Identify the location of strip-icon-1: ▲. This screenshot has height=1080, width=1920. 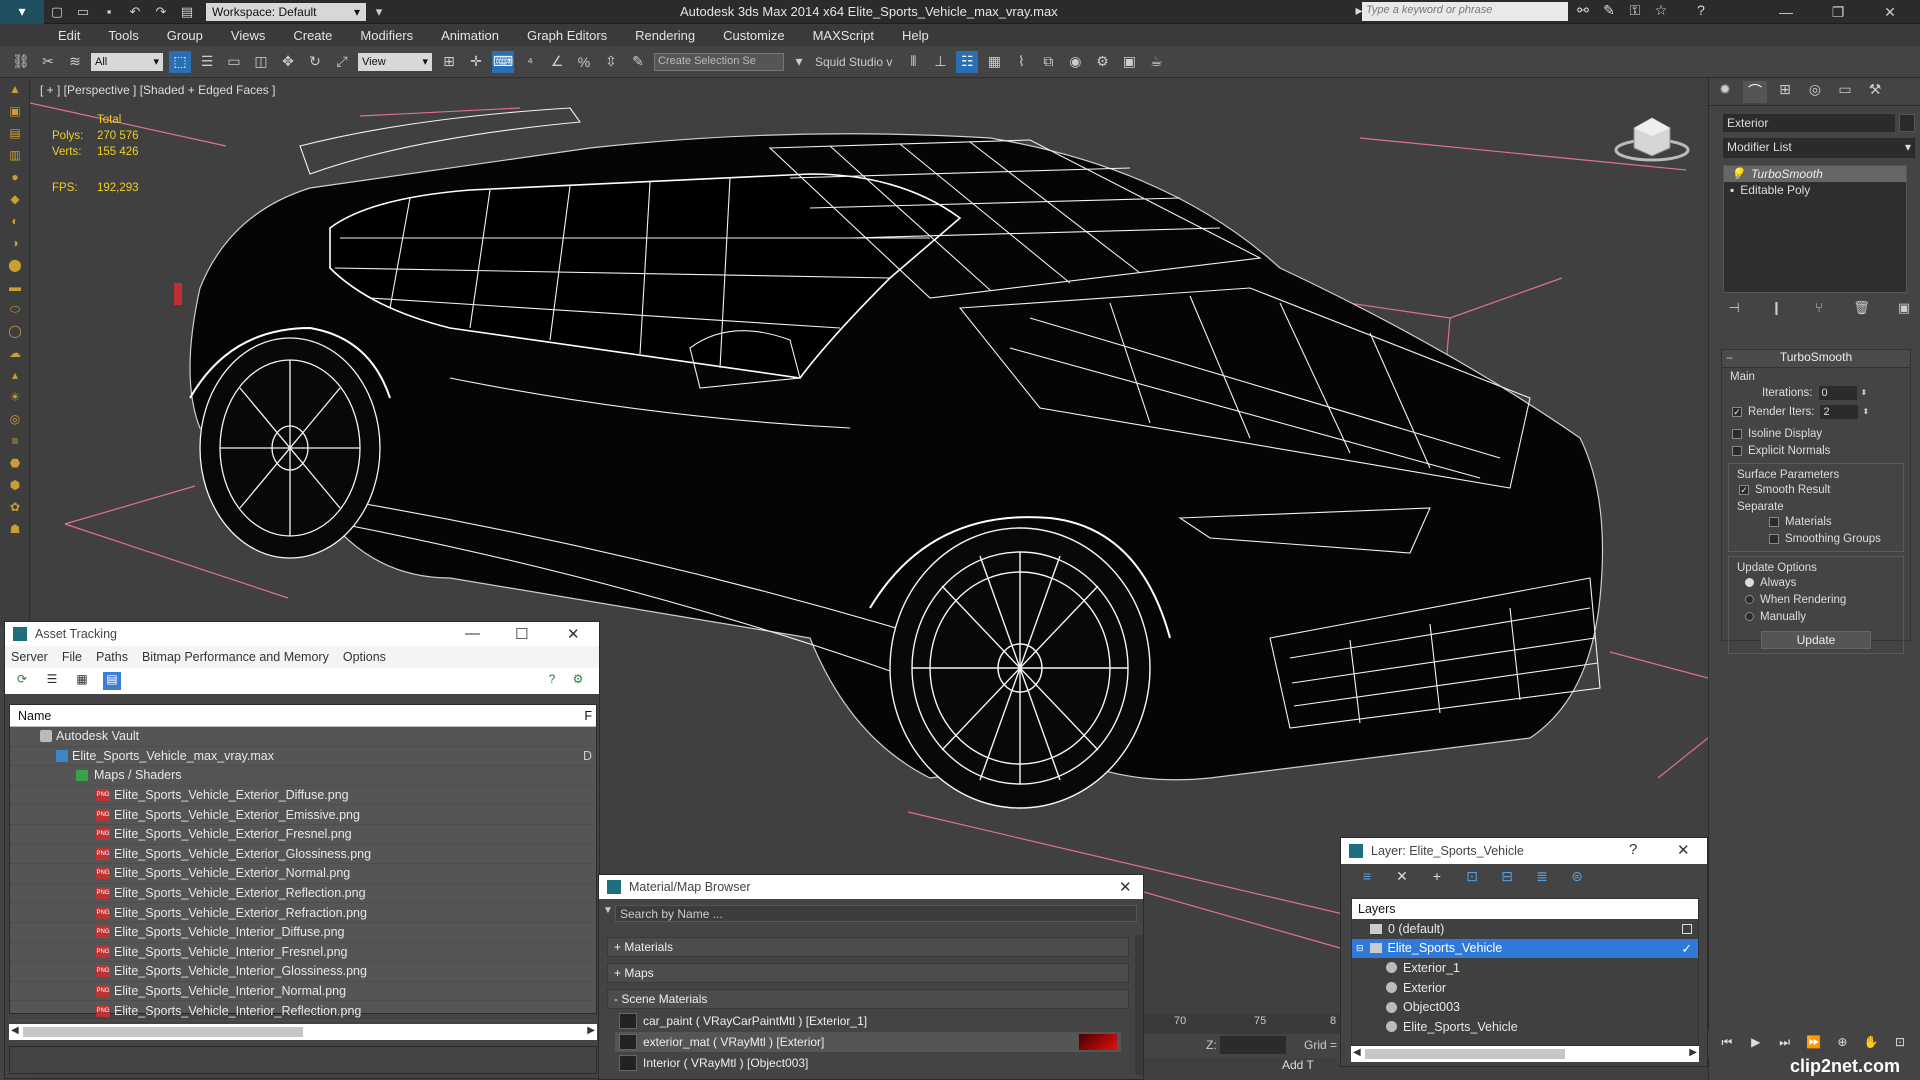
(15, 91).